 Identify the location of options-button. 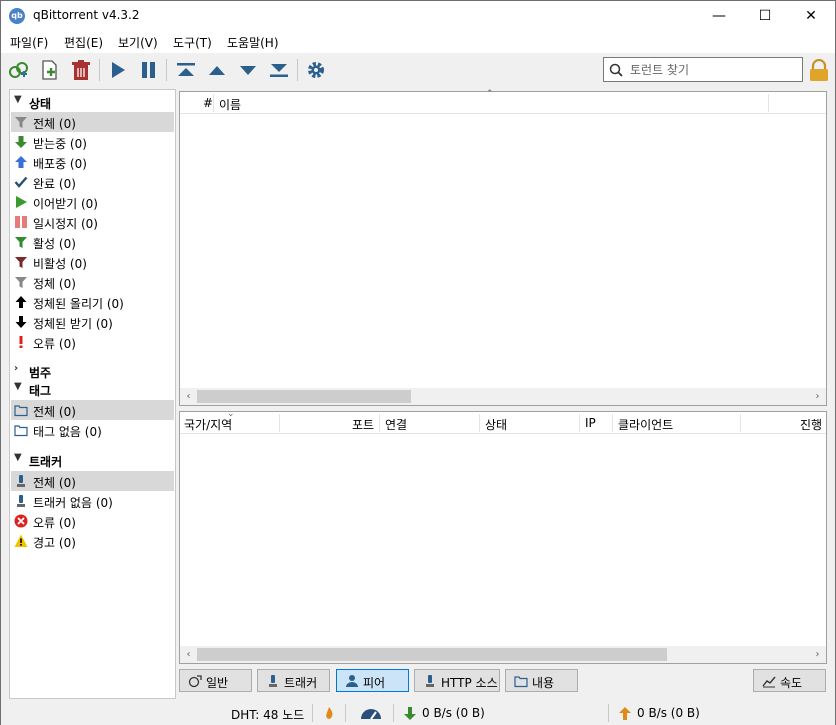
(316, 70).